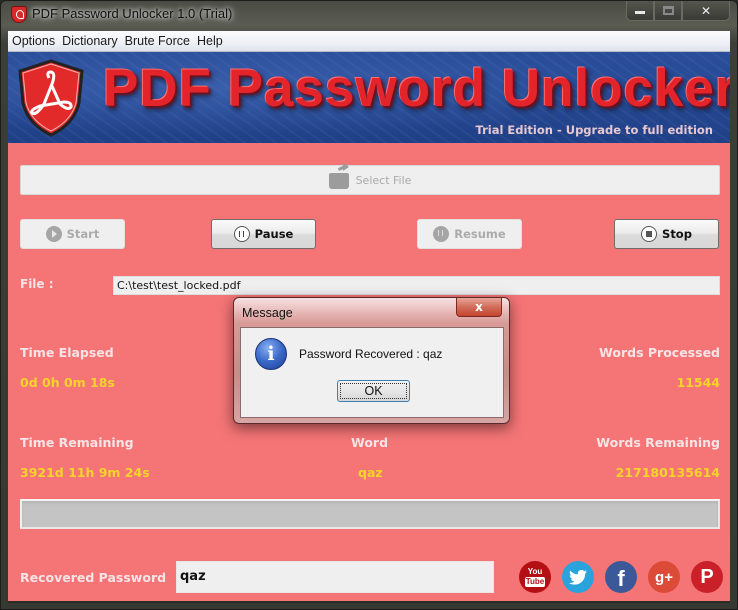 The width and height of the screenshot is (738, 610). What do you see at coordinates (371, 354) in the screenshot?
I see `dialog-message: Password Recovered : qaz` at bounding box center [371, 354].